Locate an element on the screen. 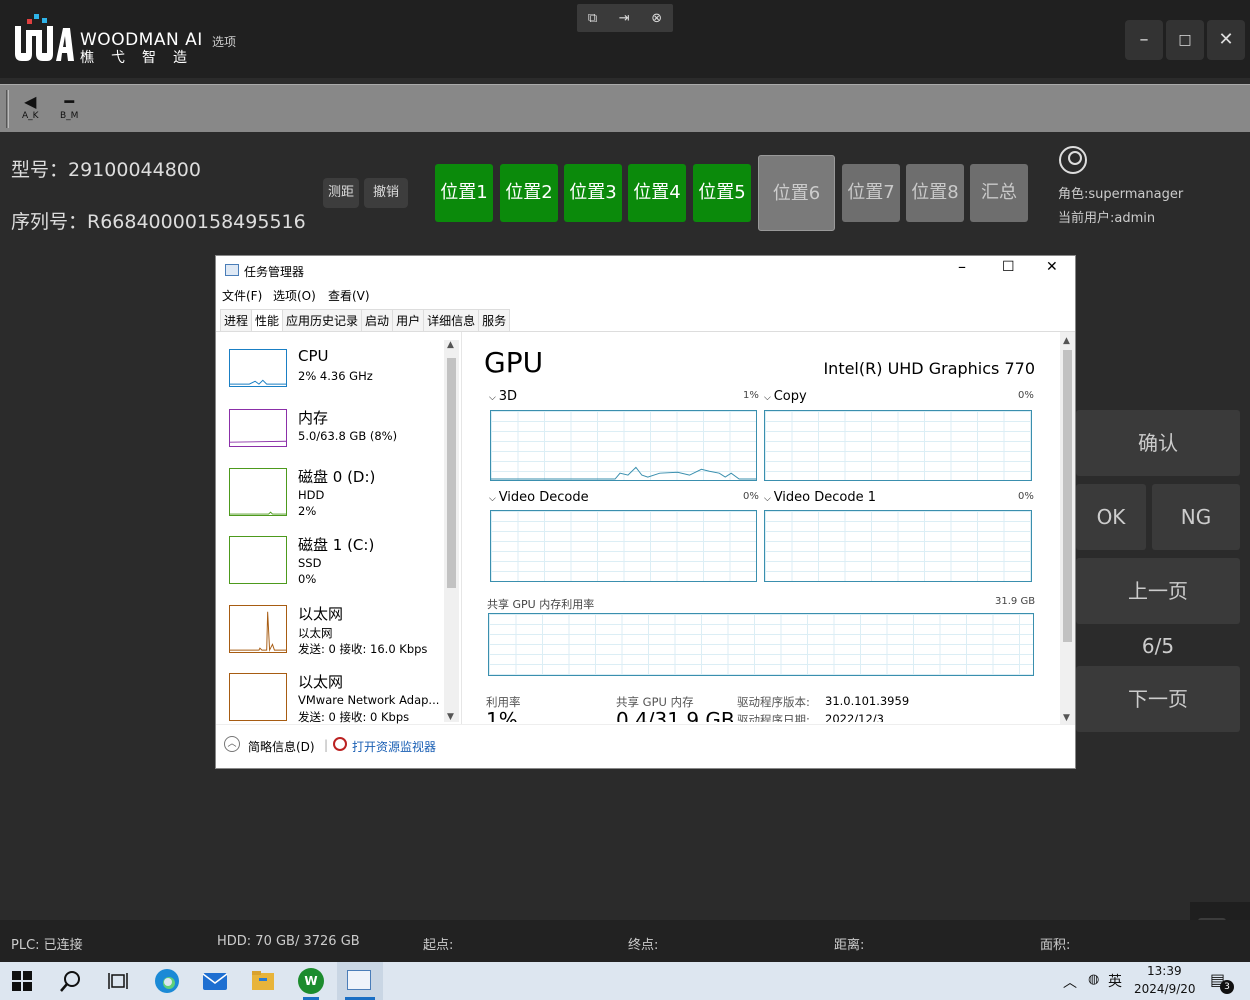 Image resolution: width=1250 pixels, height=1000 pixels. position-1-button: 位置1 is located at coordinates (464, 193).